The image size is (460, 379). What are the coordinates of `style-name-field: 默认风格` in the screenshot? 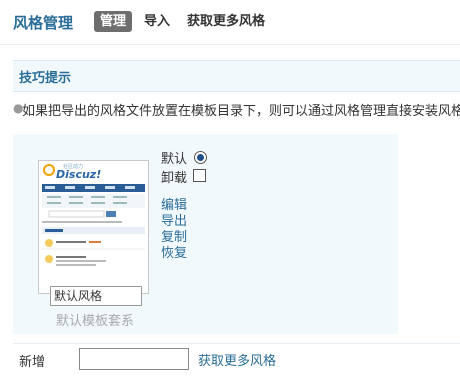 It's located at (96, 296).